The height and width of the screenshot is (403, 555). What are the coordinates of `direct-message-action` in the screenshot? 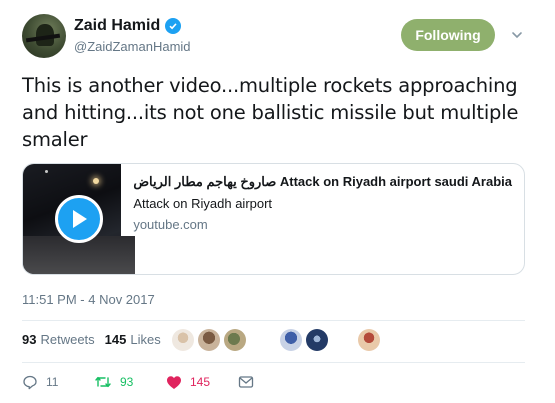 It's located at (246, 382).